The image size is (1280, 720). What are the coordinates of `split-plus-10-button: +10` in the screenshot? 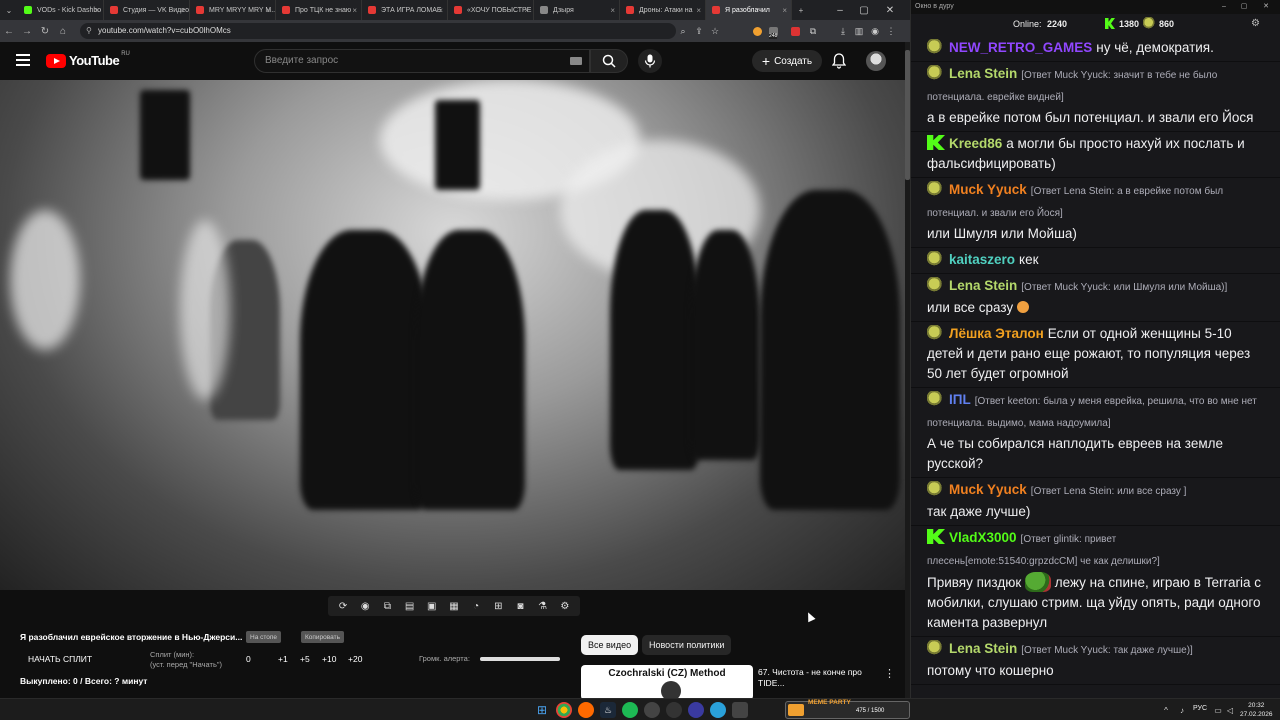 It's located at (329, 659).